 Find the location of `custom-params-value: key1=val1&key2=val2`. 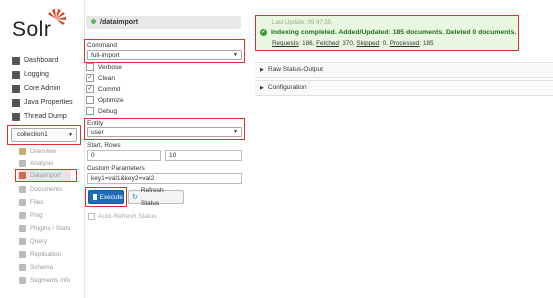

custom-params-value: key1=val1&key2=val2 is located at coordinates (123, 178).